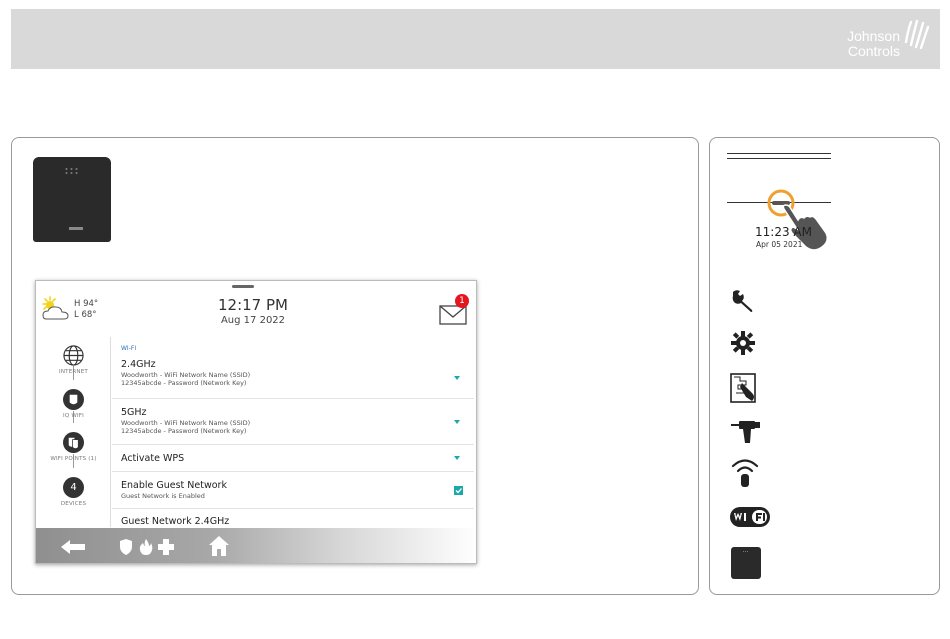 This screenshot has height=639, width=950. I want to click on clock-date: Aug 17 2022, so click(253, 320).